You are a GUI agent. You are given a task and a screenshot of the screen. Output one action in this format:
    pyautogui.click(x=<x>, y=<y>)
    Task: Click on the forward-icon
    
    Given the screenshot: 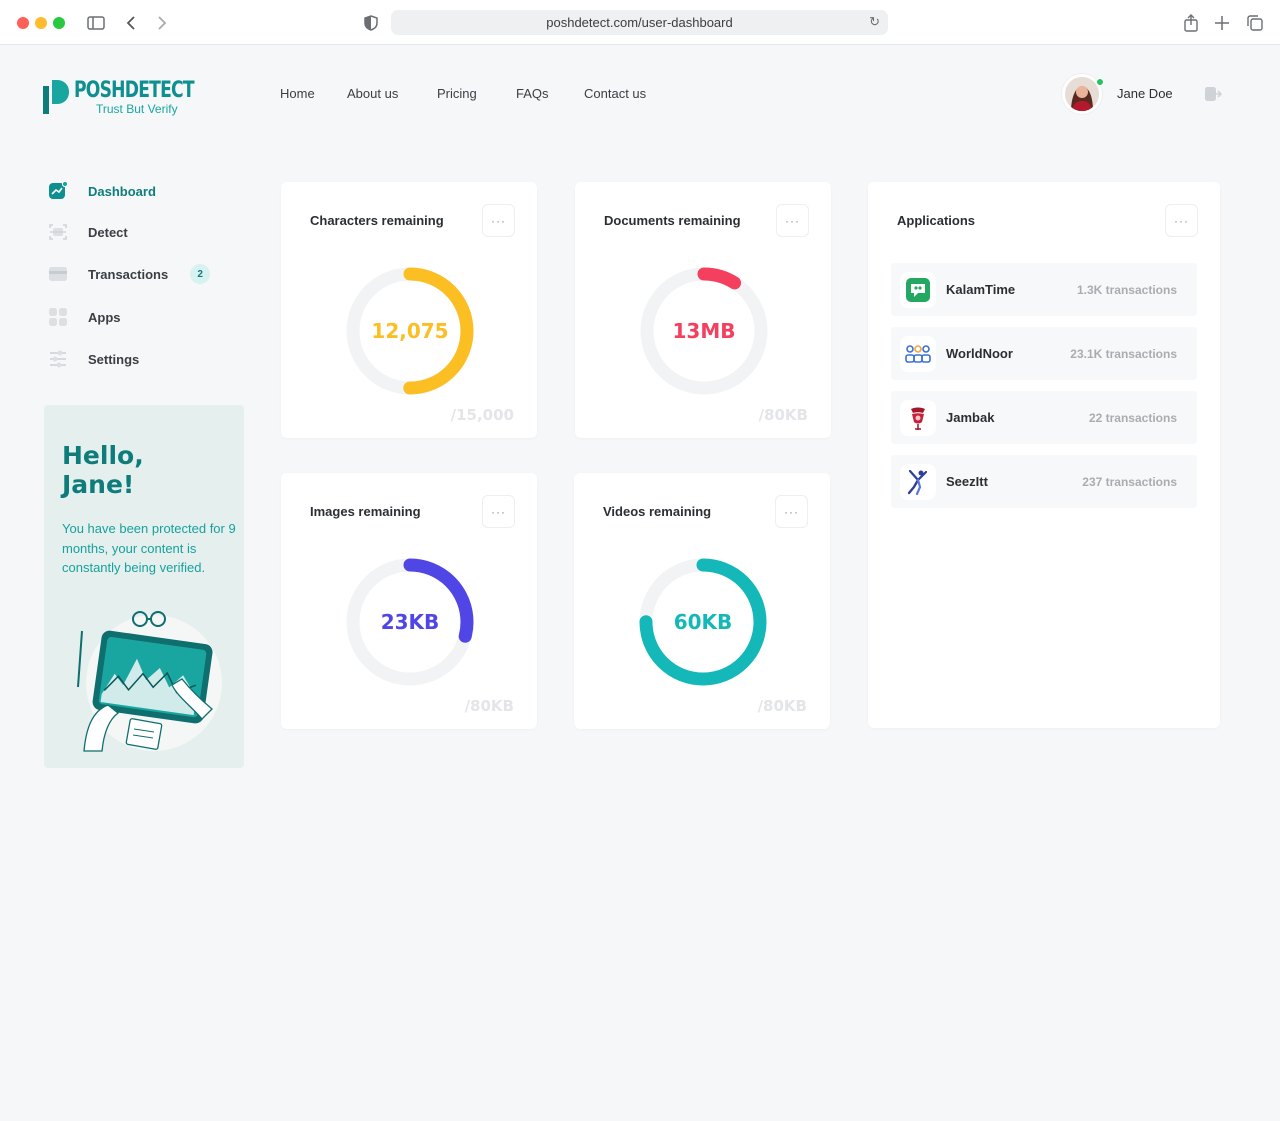 What is the action you would take?
    pyautogui.click(x=162, y=23)
    